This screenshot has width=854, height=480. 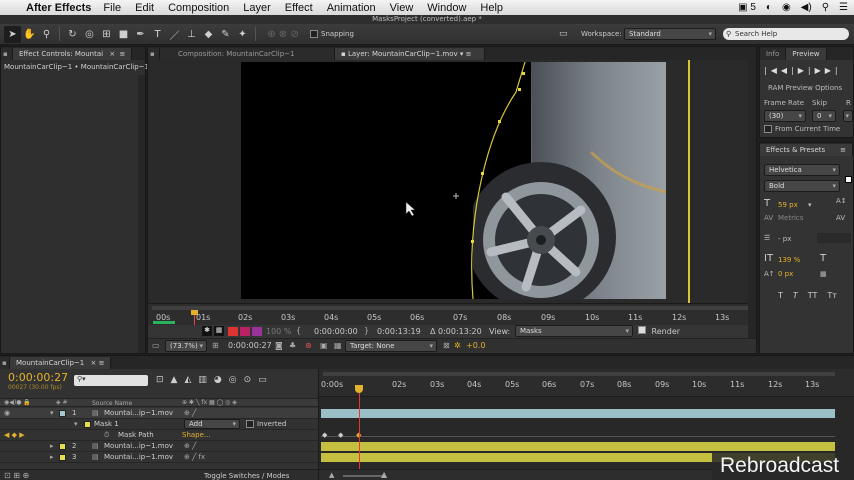 What do you see at coordinates (106, 424) in the screenshot?
I see `mask-name: Mask 1` at bounding box center [106, 424].